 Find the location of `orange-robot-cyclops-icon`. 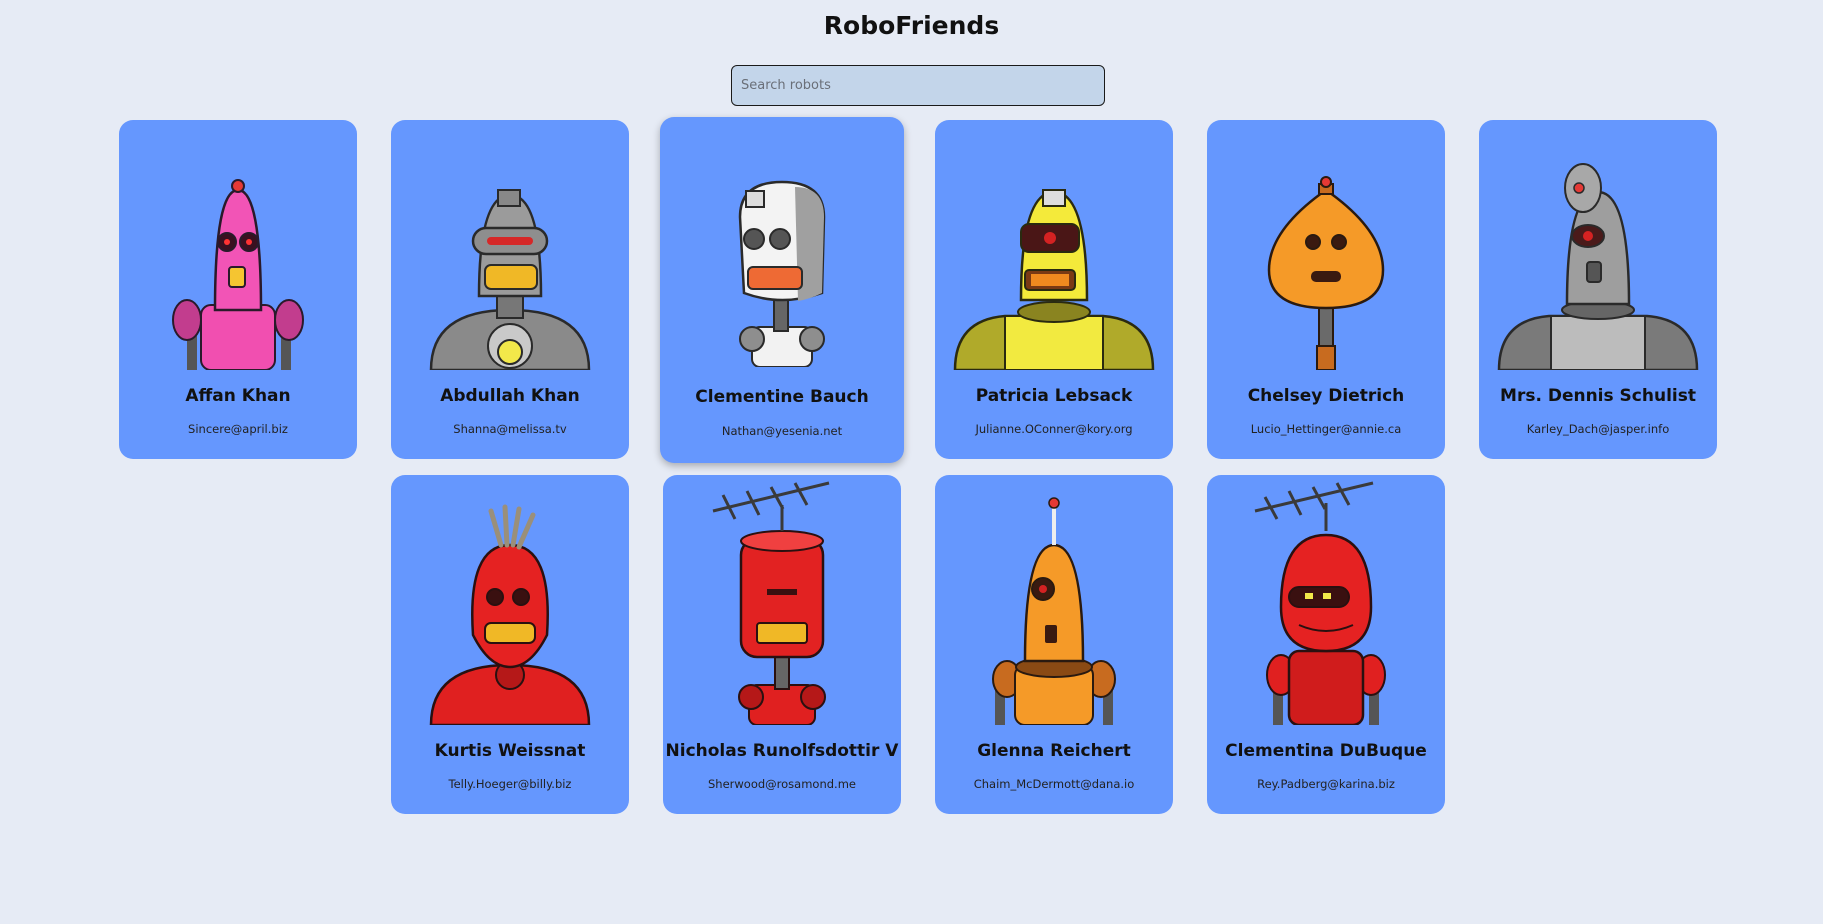

orange-robot-cyclops-icon is located at coordinates (1054, 611).